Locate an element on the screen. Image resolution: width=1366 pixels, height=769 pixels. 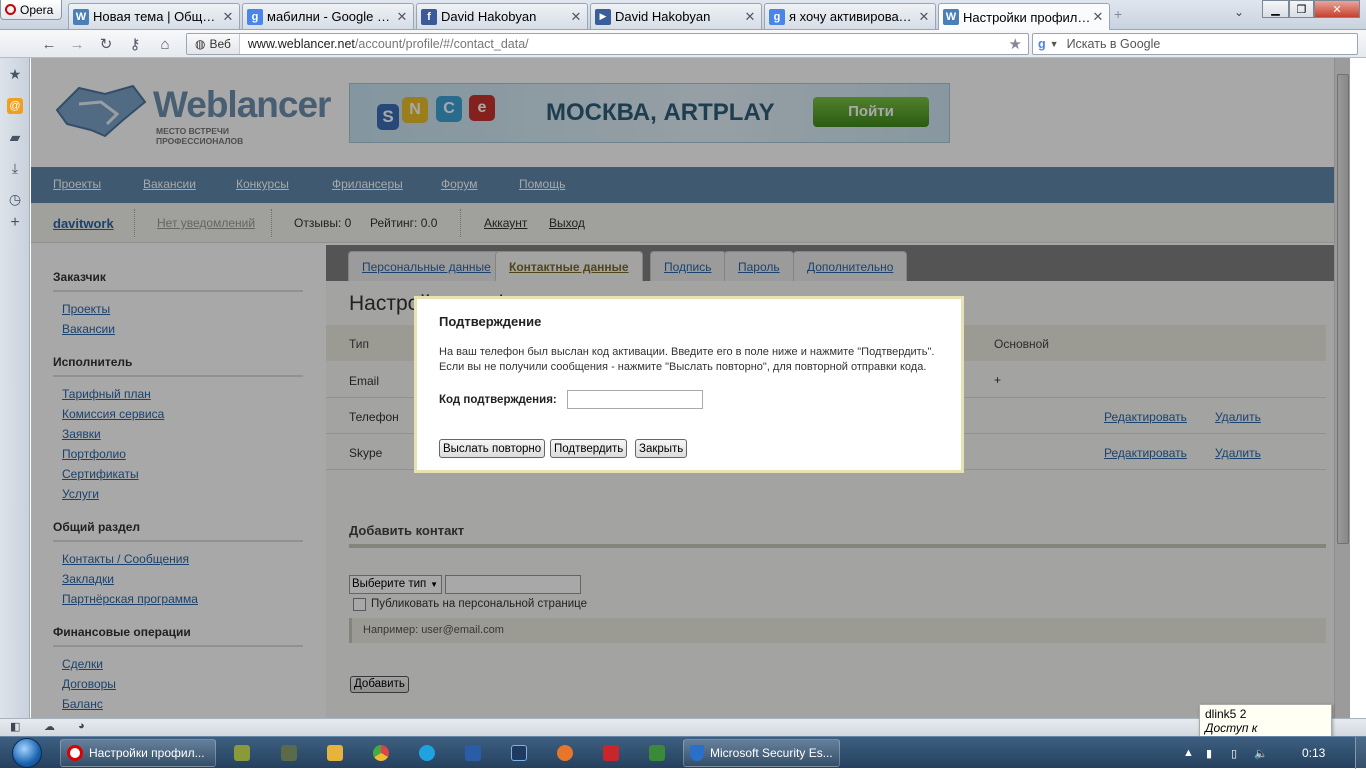
globe-icon: ◍ is located at coordinates (200, 44).